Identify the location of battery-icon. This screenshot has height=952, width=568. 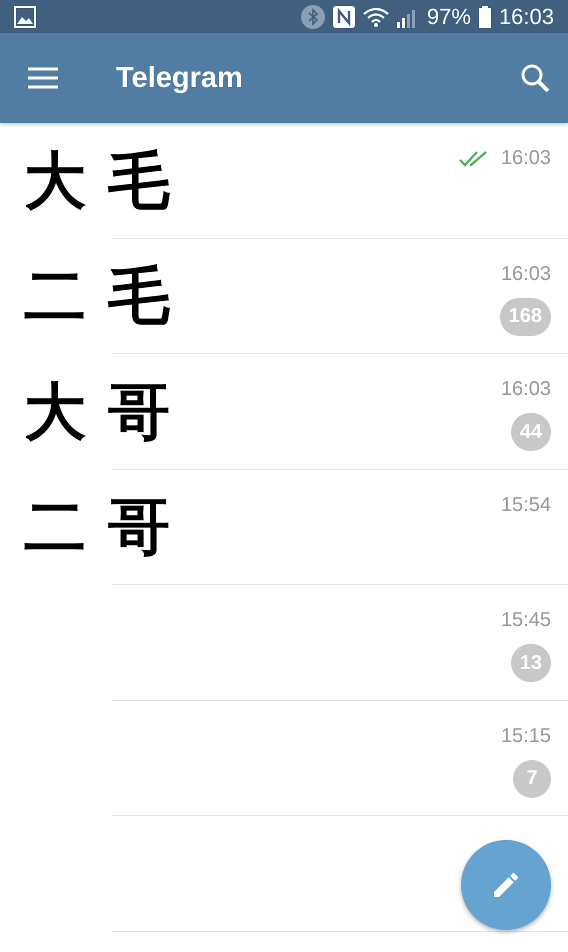
(484, 17).